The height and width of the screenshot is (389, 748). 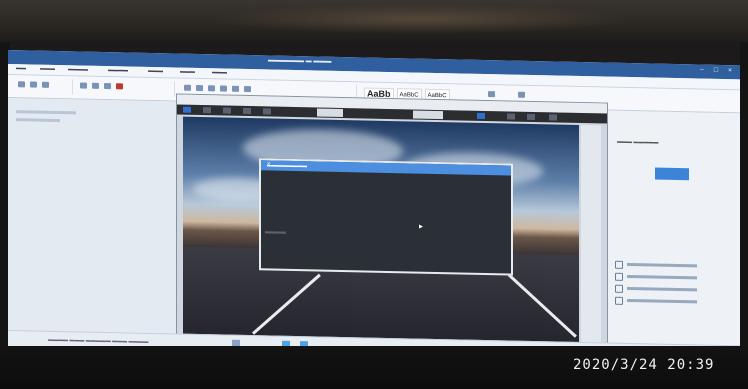 What do you see at coordinates (92, 216) in the screenshot?
I see `document-page-left` at bounding box center [92, 216].